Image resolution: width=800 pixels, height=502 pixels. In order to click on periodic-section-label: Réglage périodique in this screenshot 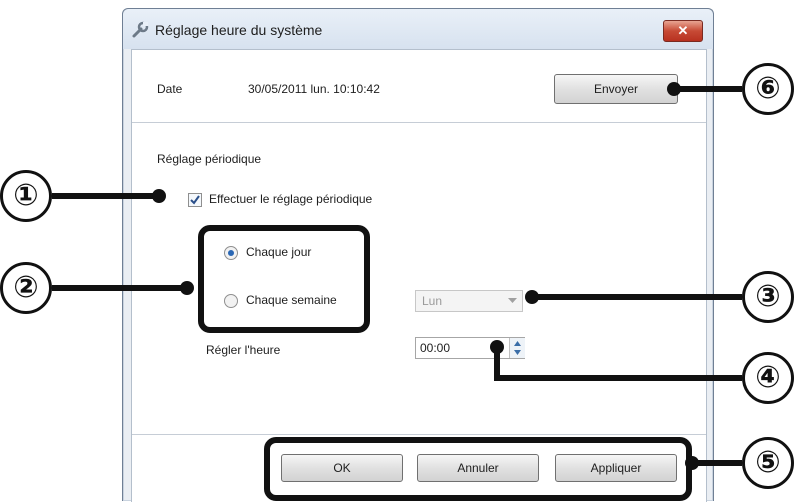, I will do `click(209, 159)`.